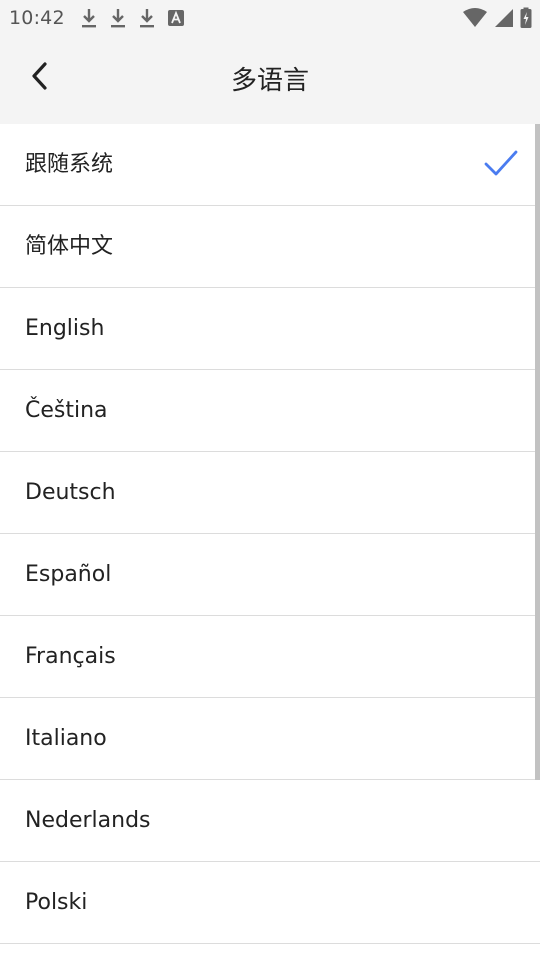  I want to click on language-label: Čeština, so click(66, 410).